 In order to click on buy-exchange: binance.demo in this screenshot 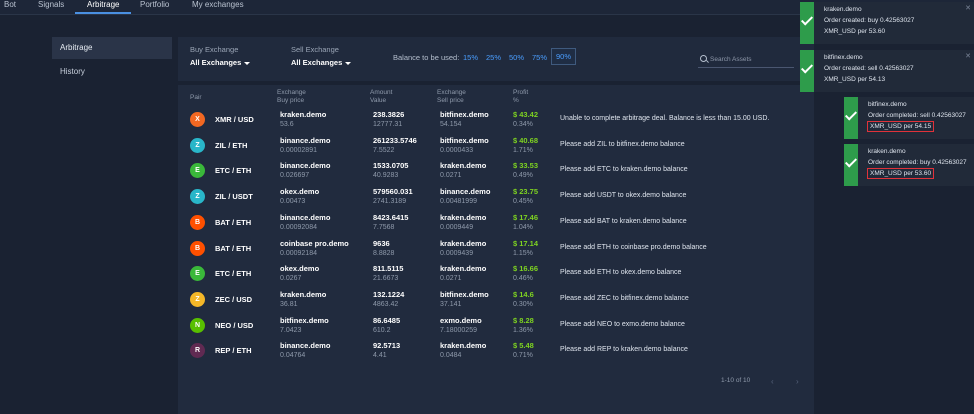, I will do `click(305, 166)`.